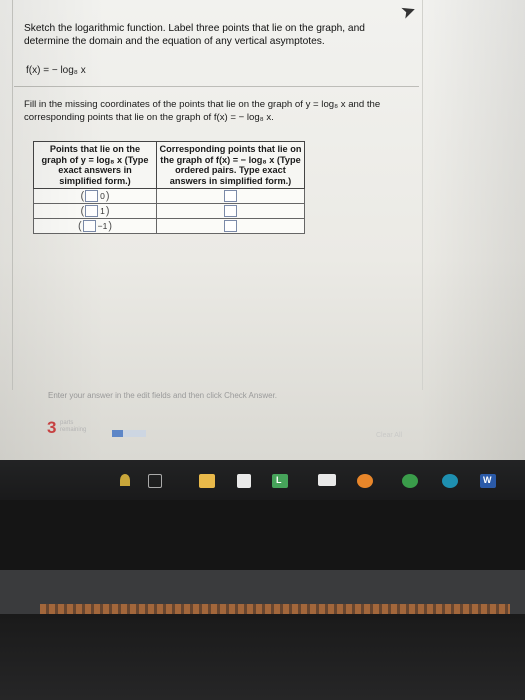 Image resolution: width=525 pixels, height=700 pixels. Describe the element at coordinates (262, 535) in the screenshot. I see `laptop-bezel` at that location.